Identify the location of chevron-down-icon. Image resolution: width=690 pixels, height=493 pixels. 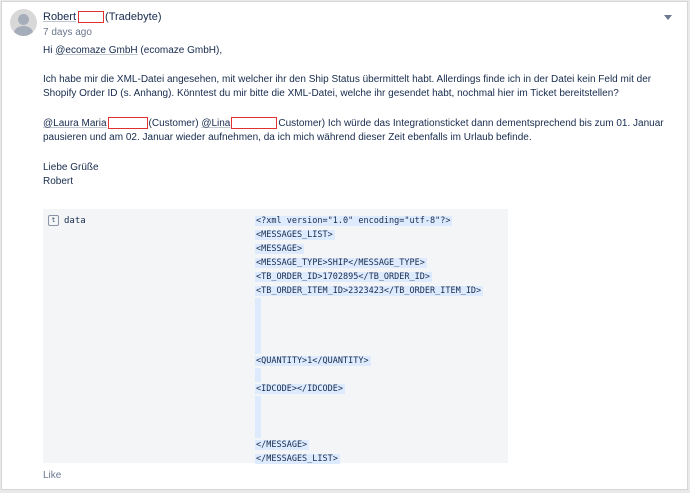
(668, 17).